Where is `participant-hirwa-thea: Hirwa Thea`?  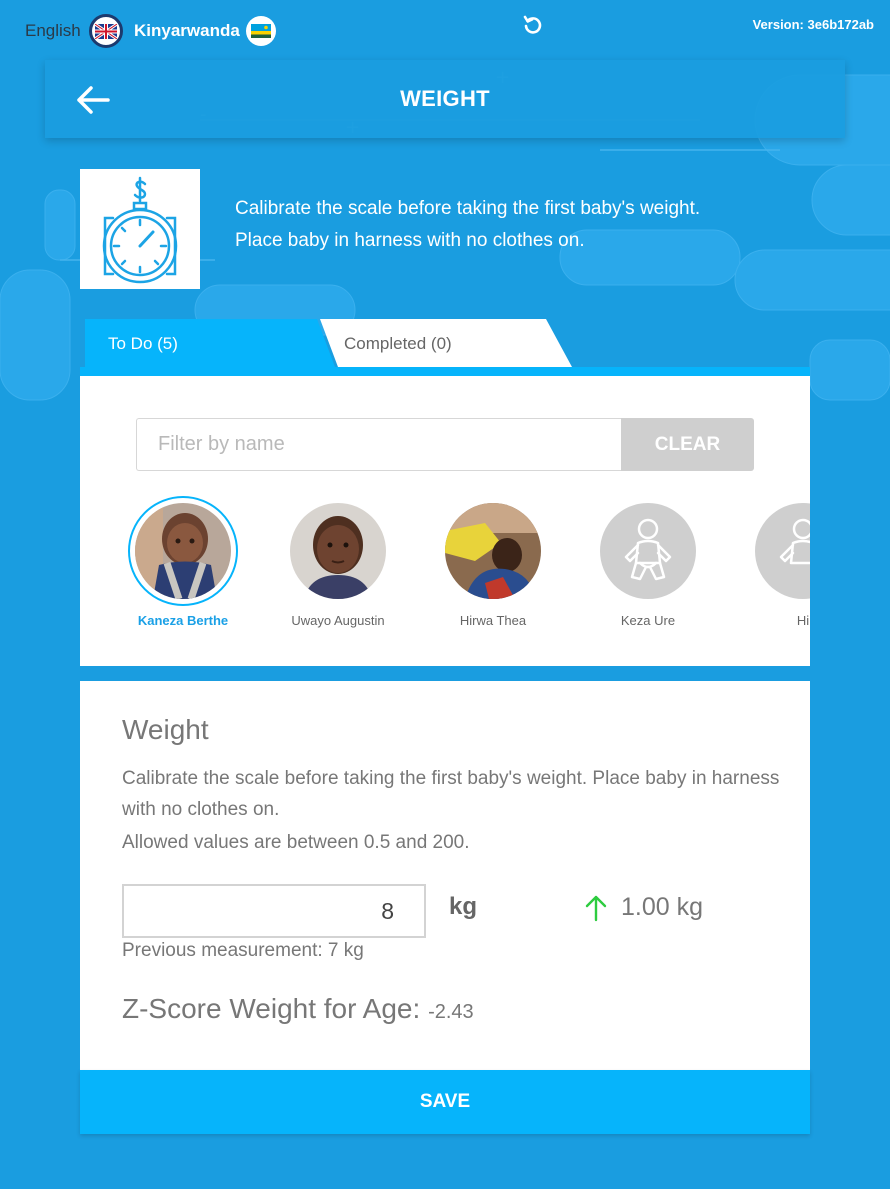 participant-hirwa-thea: Hirwa Thea is located at coordinates (493, 565).